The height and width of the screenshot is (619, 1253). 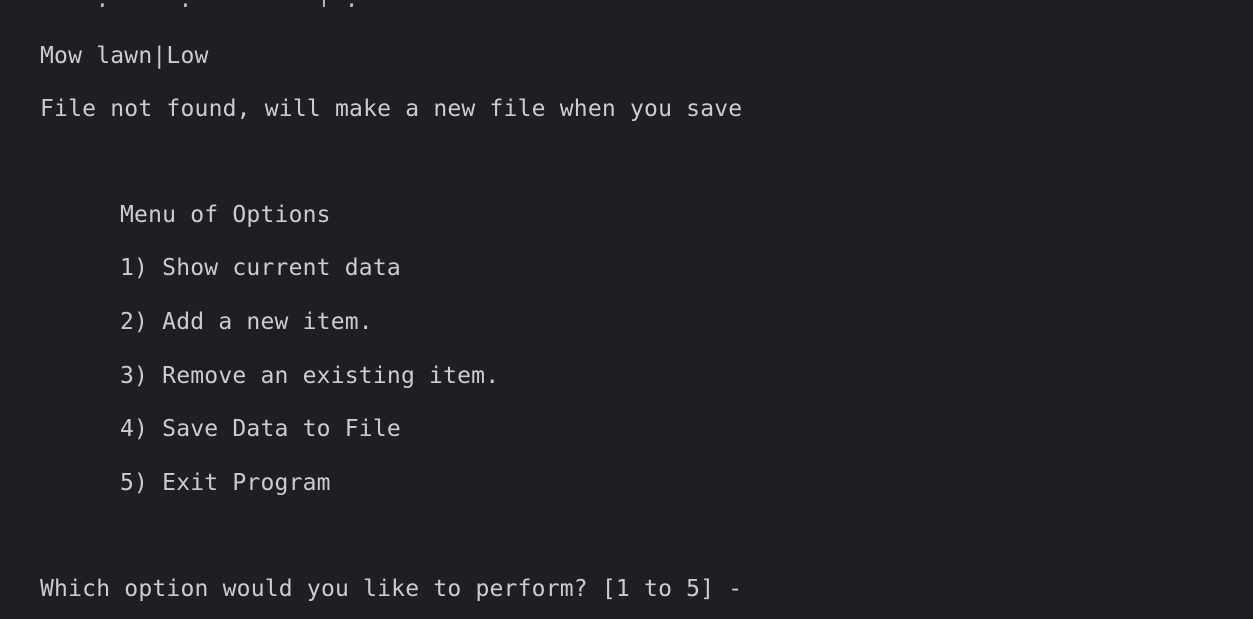 I want to click on clipped-previous-line: ` ´ , ´ , ´ | , ´ ´ ´ ´, so click(x=434, y=3).